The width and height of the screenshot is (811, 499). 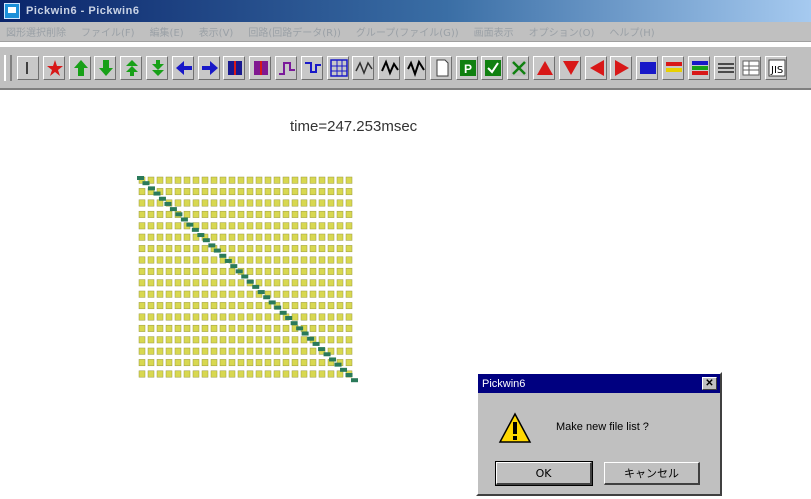 What do you see at coordinates (709, 383) in the screenshot?
I see `close-icon: ✕` at bounding box center [709, 383].